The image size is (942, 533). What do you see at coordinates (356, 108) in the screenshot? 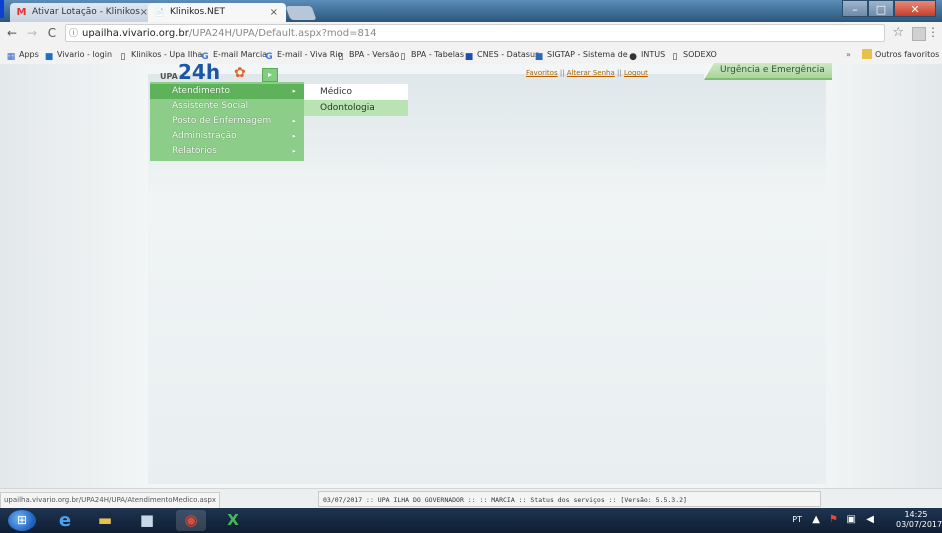
I see `submenu-item-odontologia: Odontologia` at bounding box center [356, 108].